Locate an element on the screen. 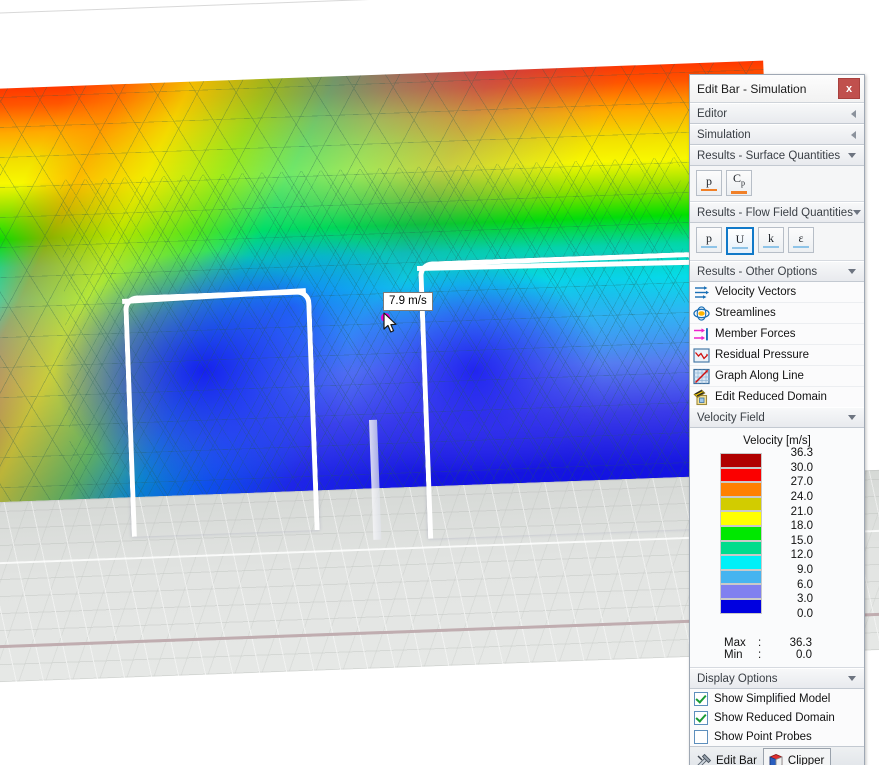  velocity-vectors-icon is located at coordinates (702, 292).